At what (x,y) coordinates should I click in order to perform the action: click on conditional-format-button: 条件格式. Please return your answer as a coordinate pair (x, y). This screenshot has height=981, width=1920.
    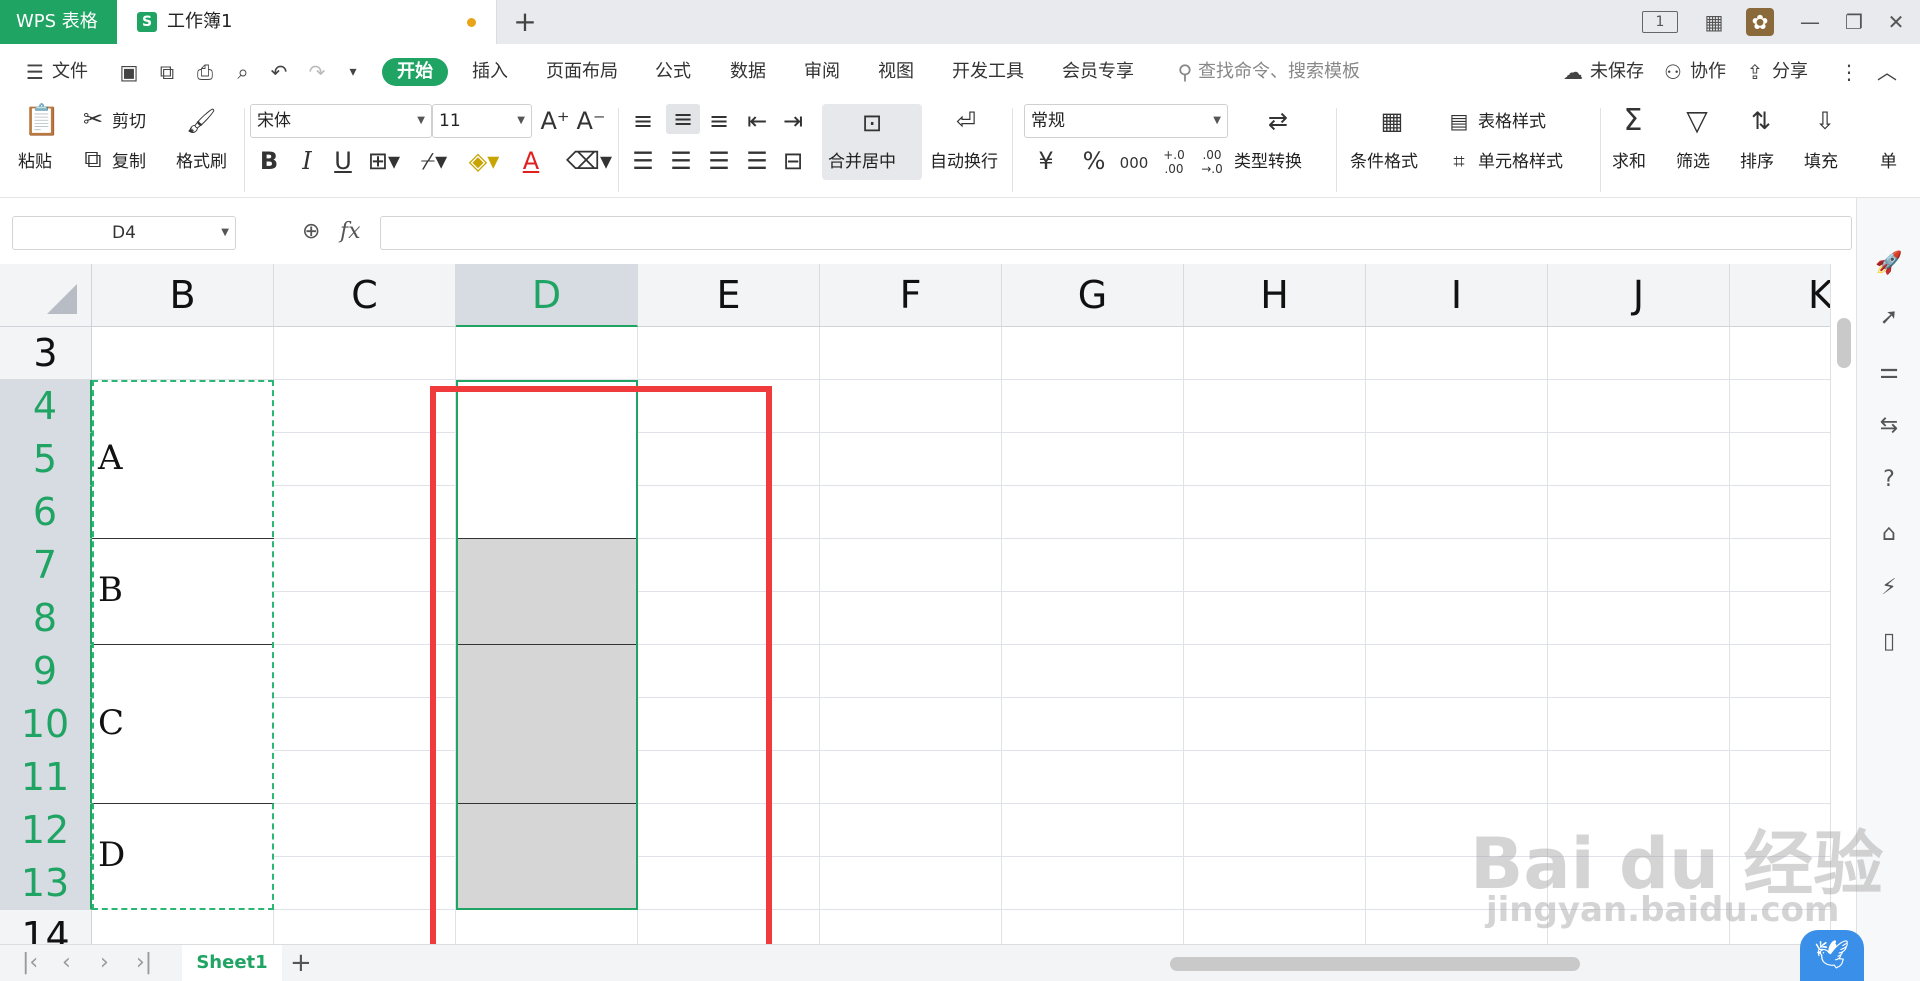
    Looking at the image, I should click on (1384, 162).